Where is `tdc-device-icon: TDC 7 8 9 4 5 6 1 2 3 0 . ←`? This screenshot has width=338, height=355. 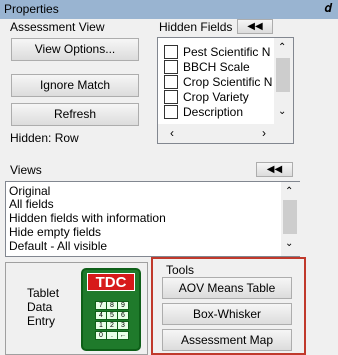 tdc-device-icon: TDC 7 8 9 4 5 6 1 2 3 0 . ← is located at coordinates (111, 309).